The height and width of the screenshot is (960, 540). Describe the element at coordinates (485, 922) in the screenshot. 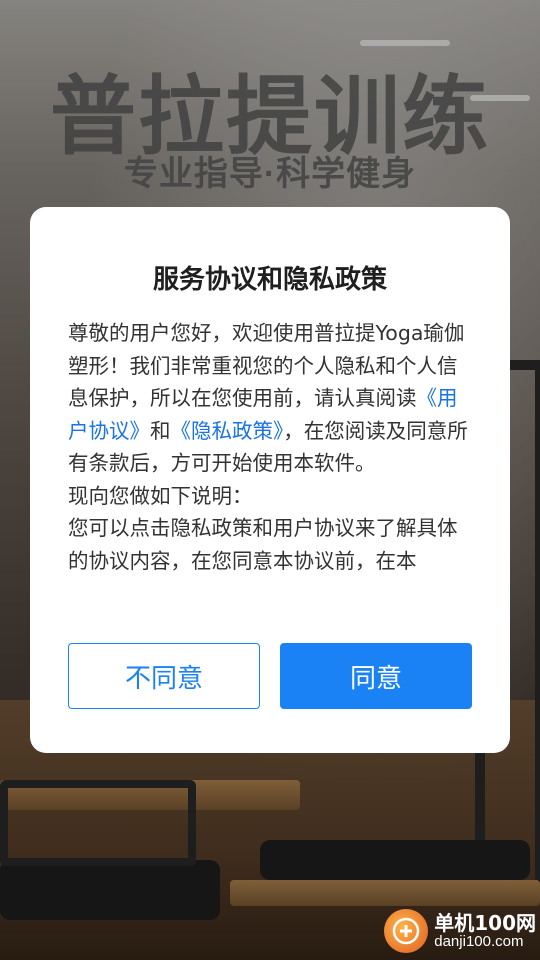

I see `watermark-name: 单机100网` at that location.